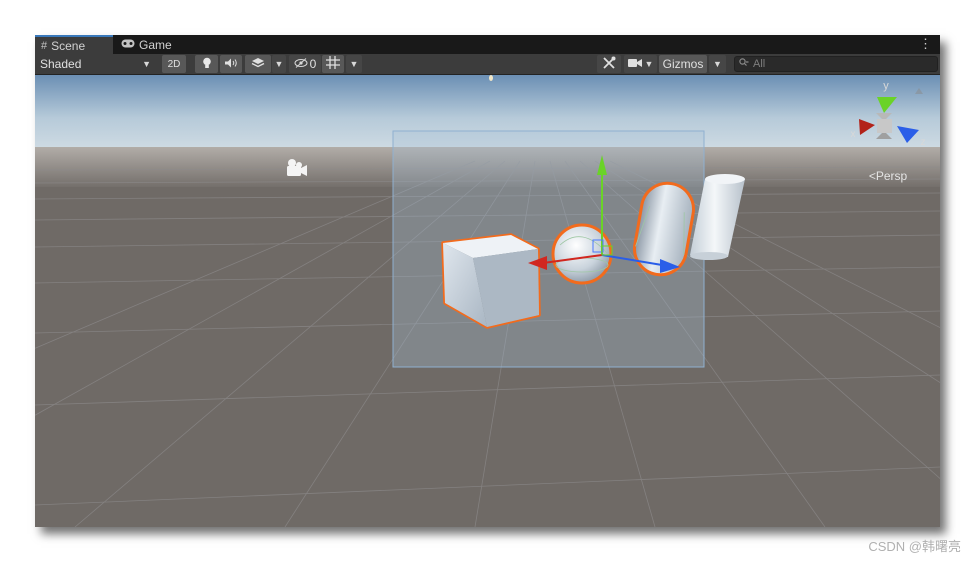 The height and width of the screenshot is (563, 975). What do you see at coordinates (44, 45) in the screenshot?
I see `grid-icon: #` at bounding box center [44, 45].